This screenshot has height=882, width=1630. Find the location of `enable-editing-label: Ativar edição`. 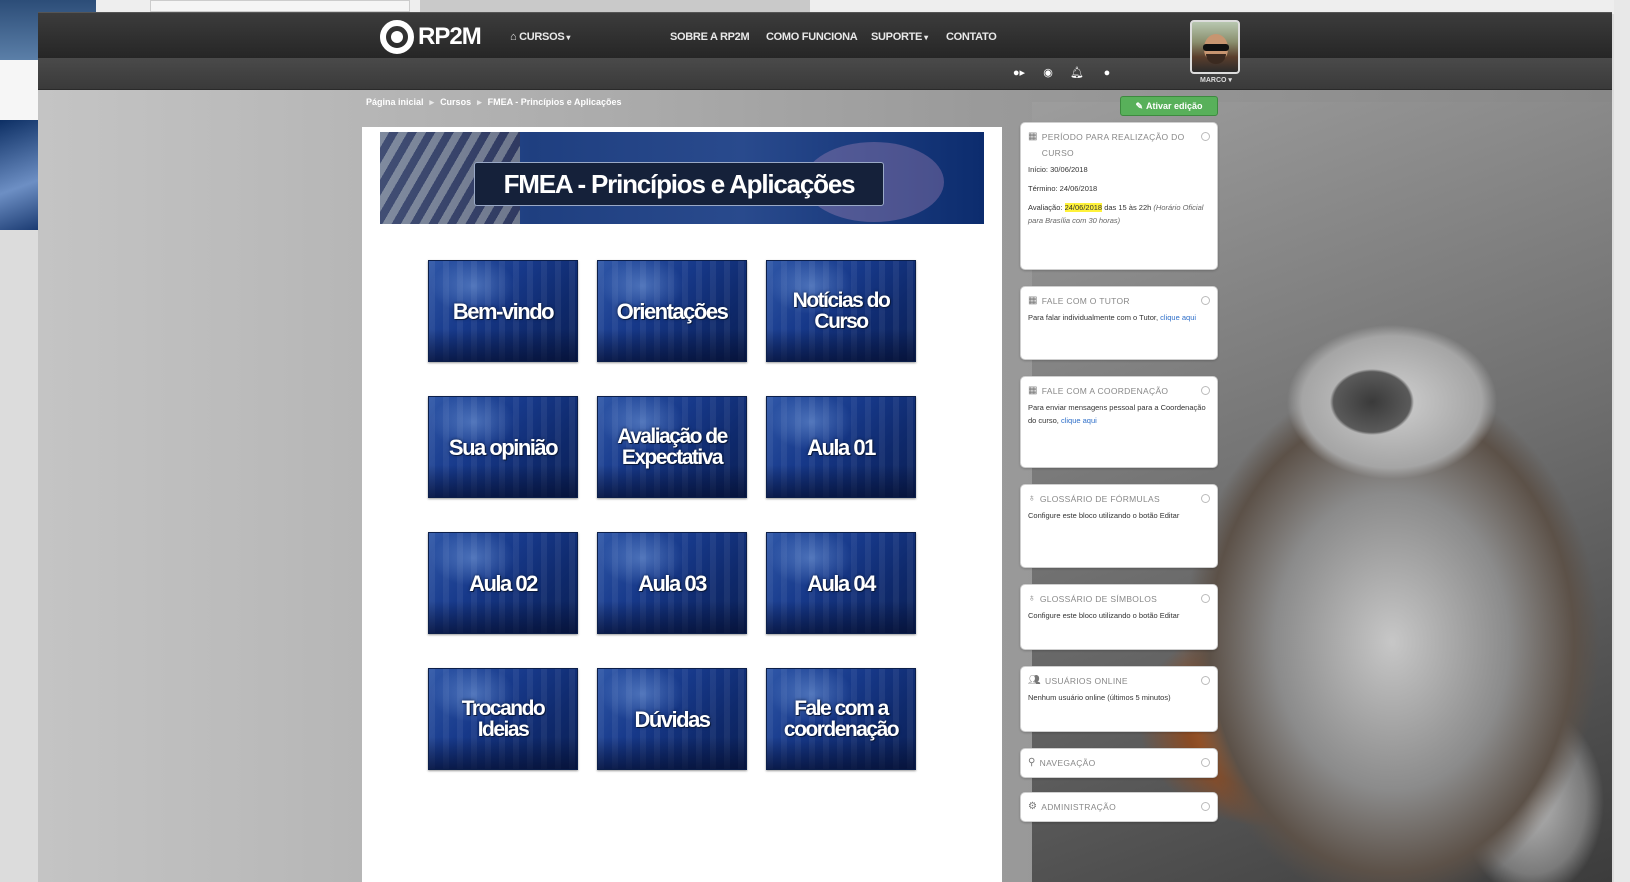

enable-editing-label: Ativar edição is located at coordinates (1174, 106).